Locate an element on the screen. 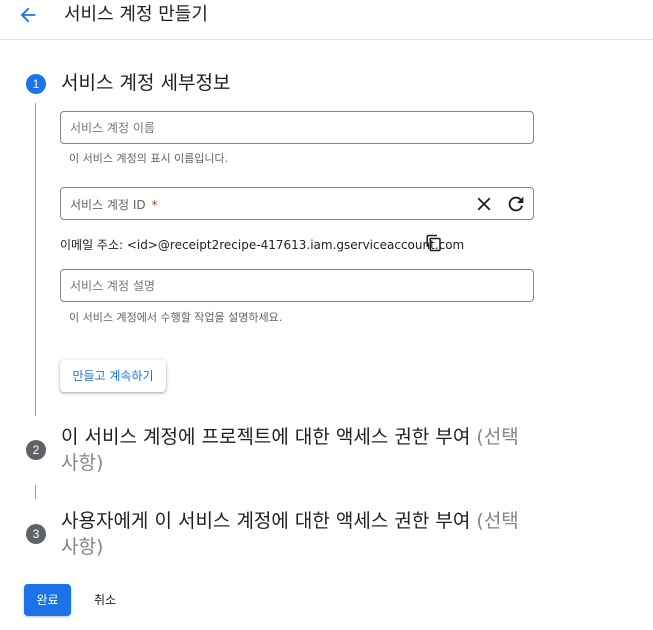 The image size is (653, 630). service-account-name-field is located at coordinates (297, 127).